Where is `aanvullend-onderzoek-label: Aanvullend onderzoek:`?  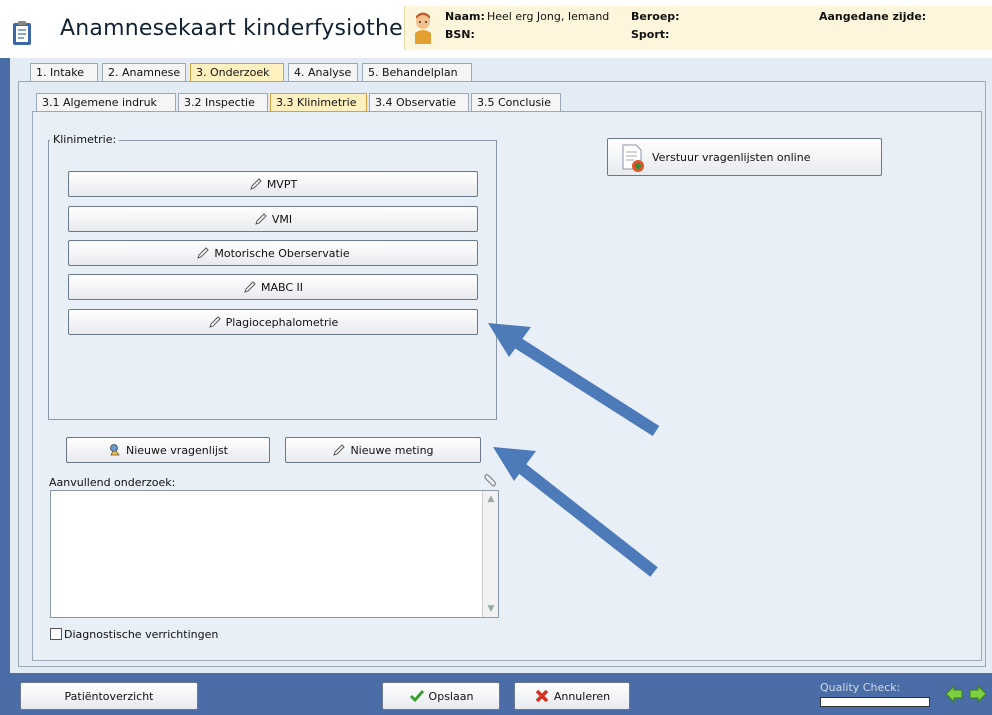 aanvullend-onderzoek-label: Aanvullend onderzoek: is located at coordinates (112, 482).